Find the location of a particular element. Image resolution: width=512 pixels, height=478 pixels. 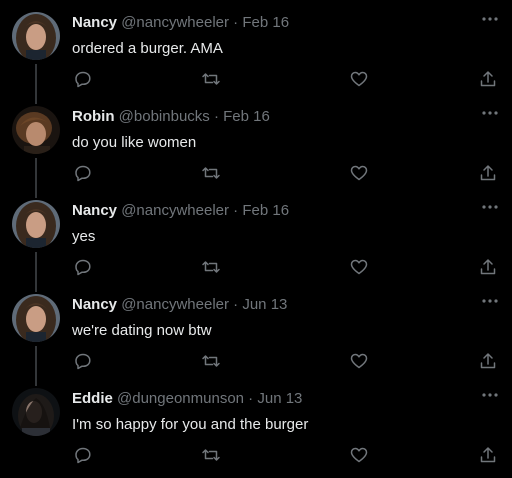

tweet-text: ordered a burger. AMA is located at coordinates (147, 48).